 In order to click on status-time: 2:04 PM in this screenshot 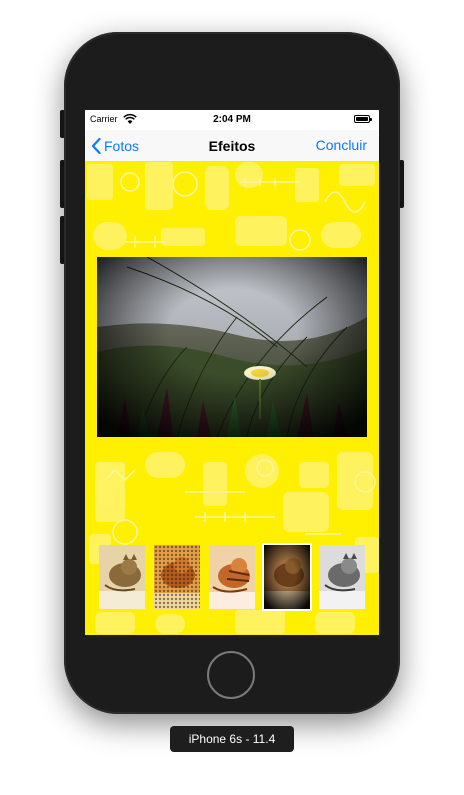, I will do `click(232, 119)`.